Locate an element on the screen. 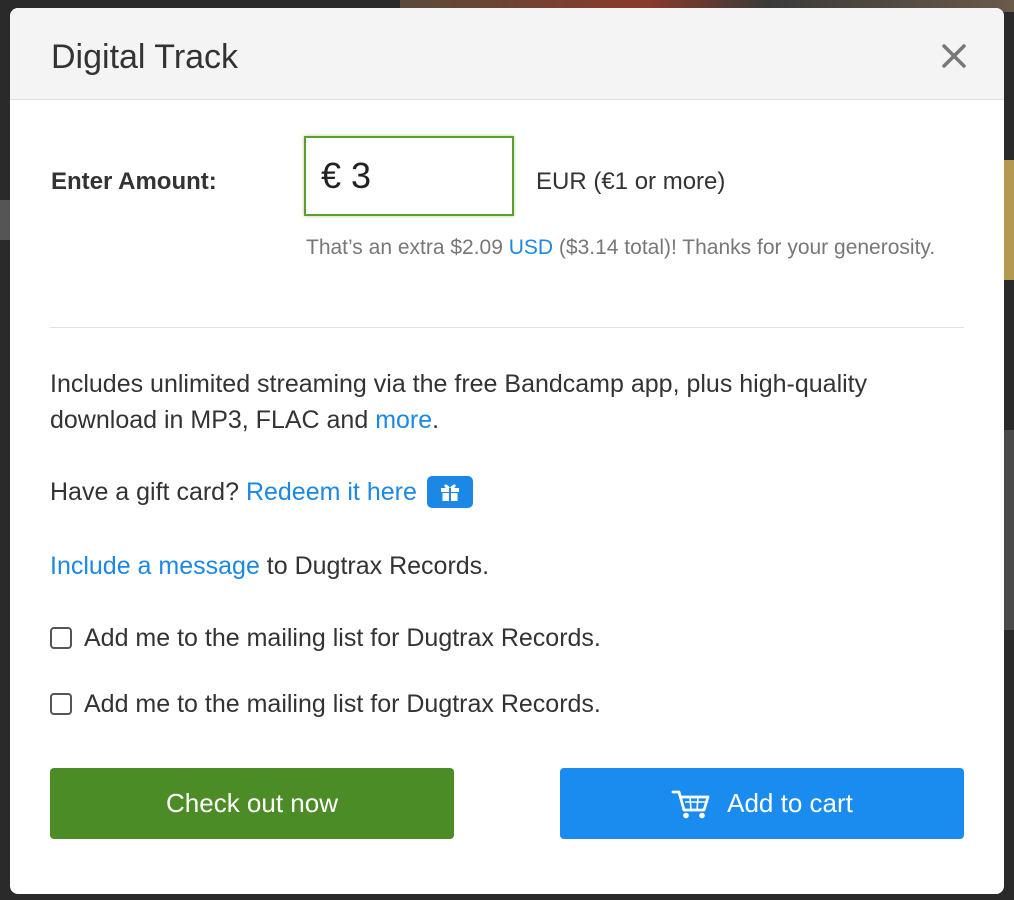 The image size is (1014, 900). currency-symbol: € is located at coordinates (331, 175).